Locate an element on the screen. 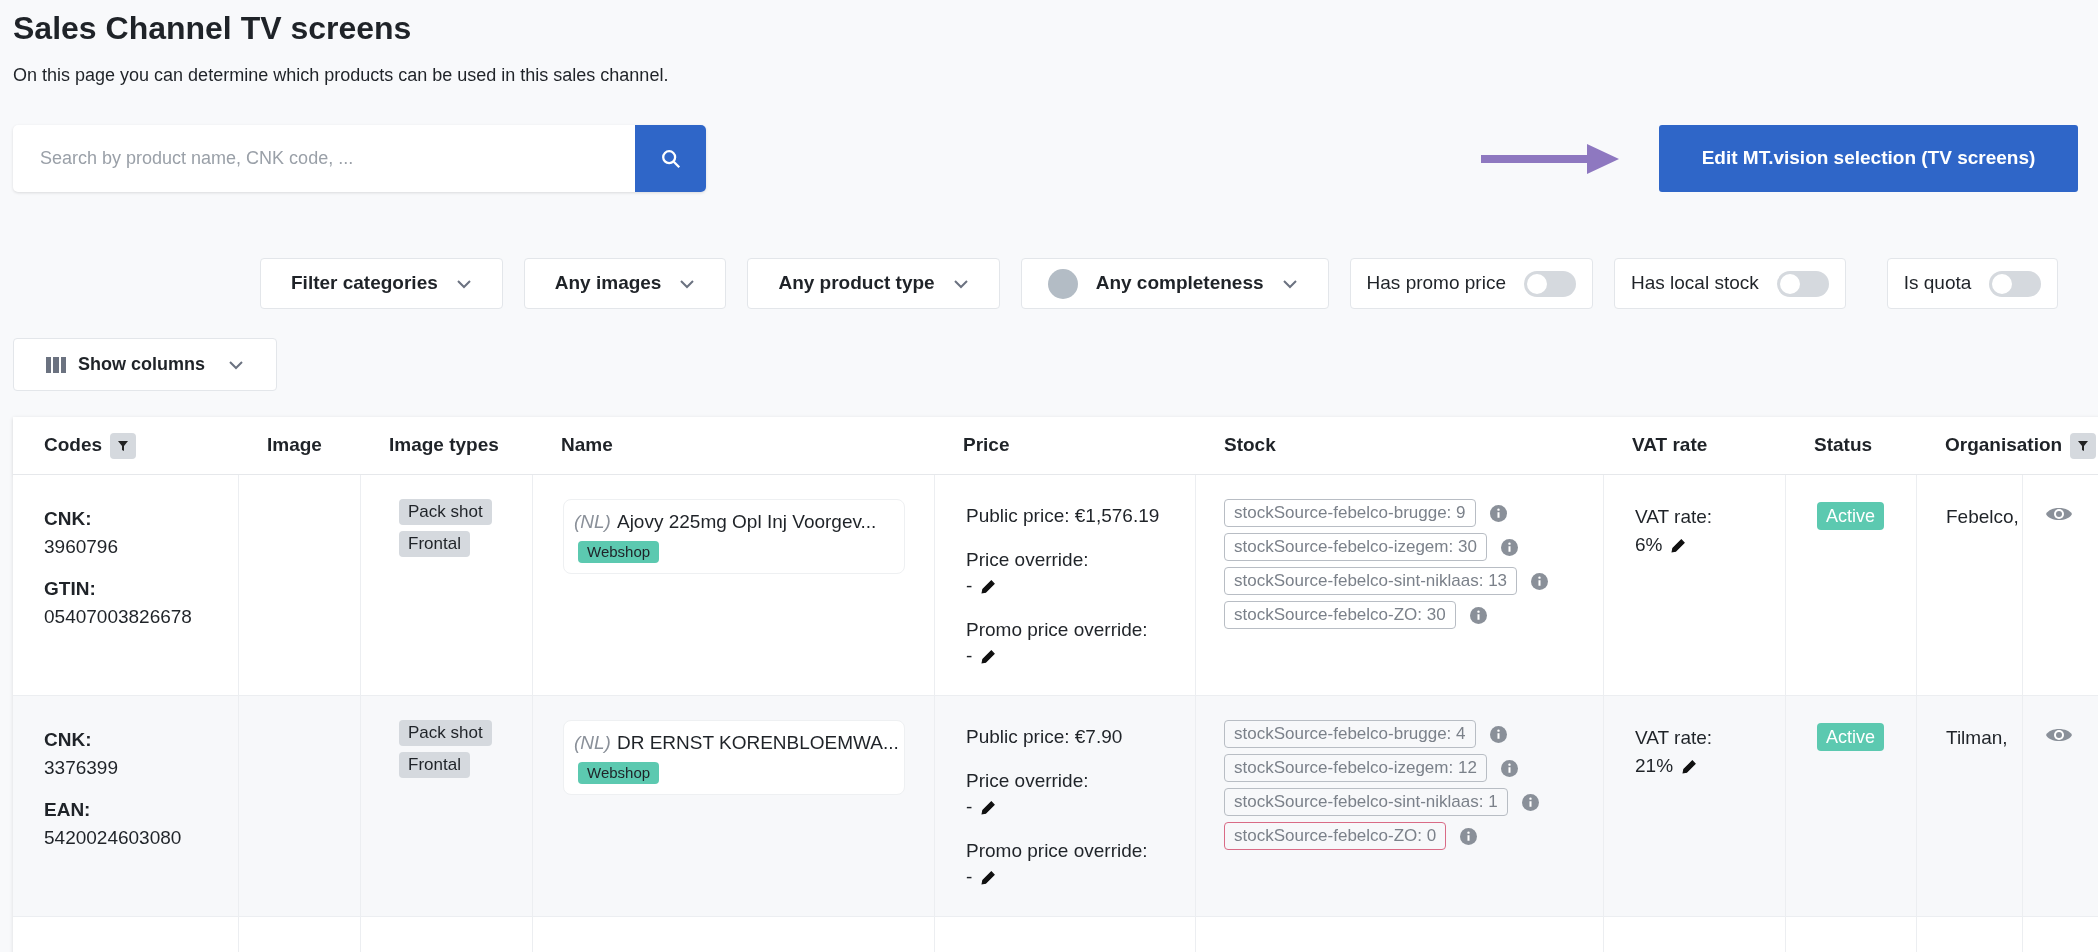  product-card: (NL) Ajovy 225mg Opl Inj Voorgev... Webshop is located at coordinates (734, 536).